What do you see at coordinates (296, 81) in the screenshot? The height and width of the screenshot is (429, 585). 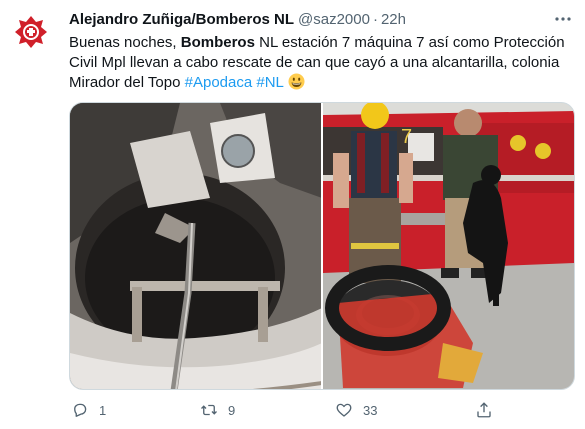 I see `grinning-face-emoji-icon` at bounding box center [296, 81].